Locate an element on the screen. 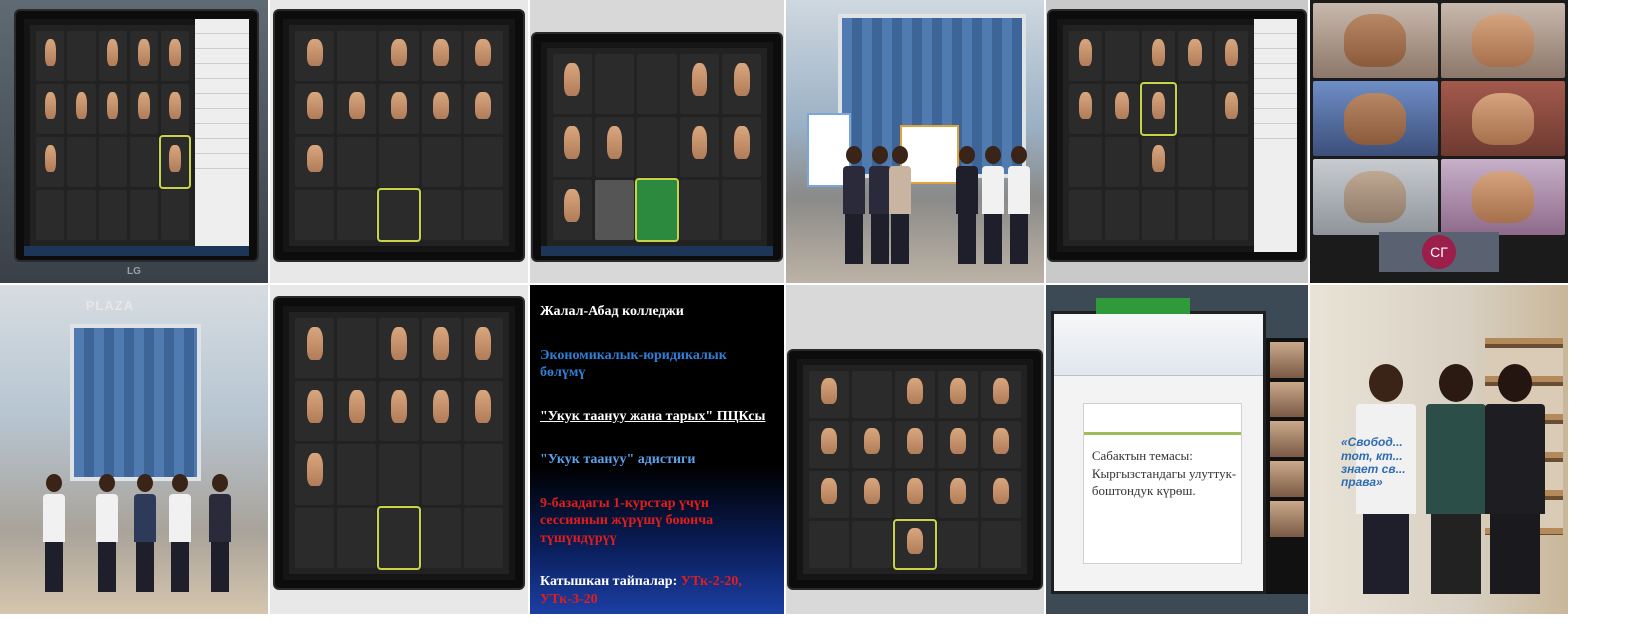 The height and width of the screenshot is (641, 1634). slide-college-name: Жалал-Абад колледжи is located at coordinates (612, 311).